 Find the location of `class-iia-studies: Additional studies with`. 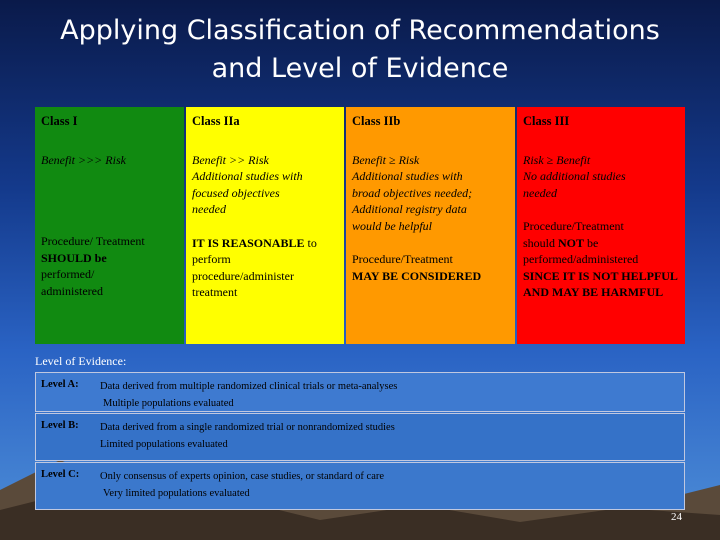

class-iia-studies: Additional studies with is located at coordinates (247, 176).